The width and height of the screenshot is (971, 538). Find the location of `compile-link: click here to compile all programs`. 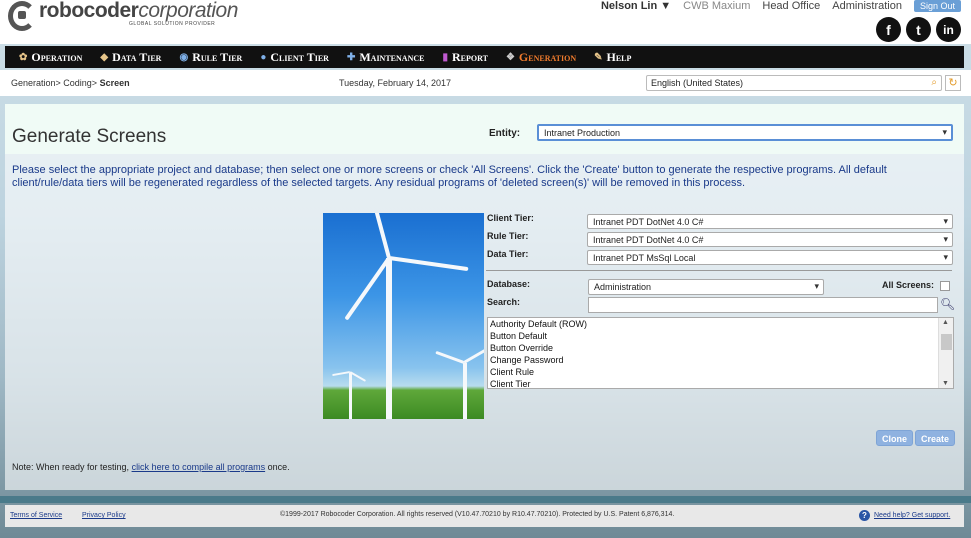

compile-link: click here to compile all programs is located at coordinates (199, 467).